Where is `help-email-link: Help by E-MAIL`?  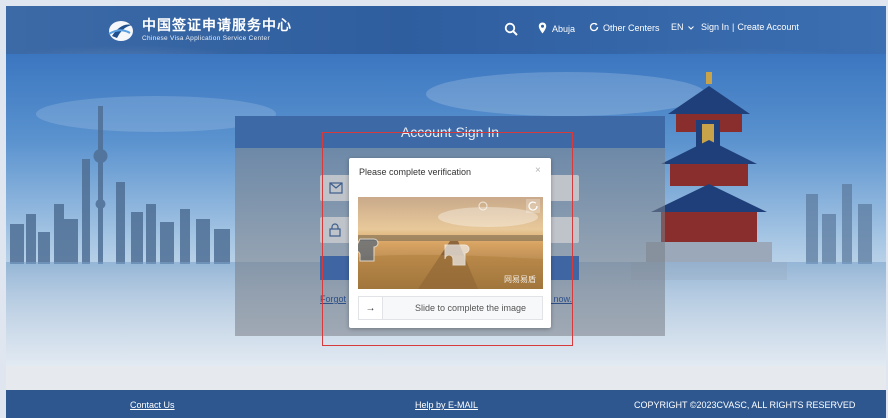
help-email-link: Help by E-MAIL is located at coordinates (446, 405).